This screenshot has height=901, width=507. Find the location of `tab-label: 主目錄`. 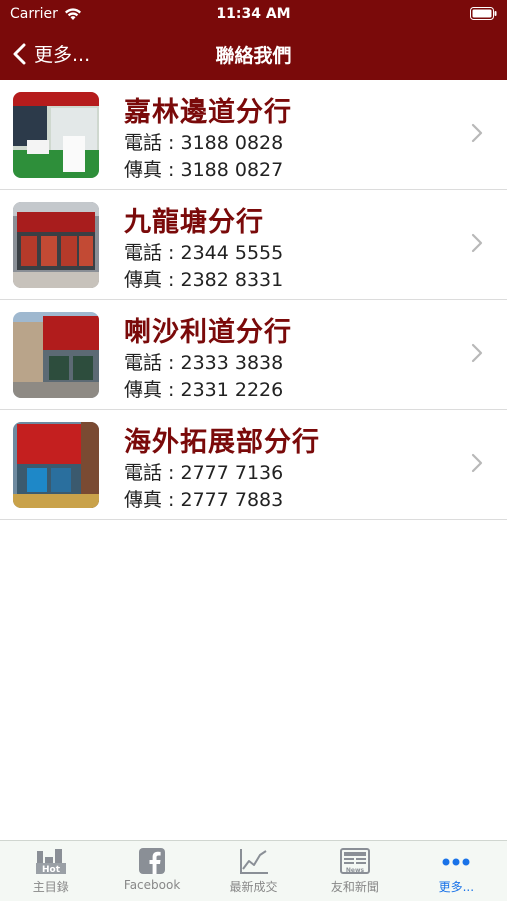

tab-label: 主目錄 is located at coordinates (50, 887).